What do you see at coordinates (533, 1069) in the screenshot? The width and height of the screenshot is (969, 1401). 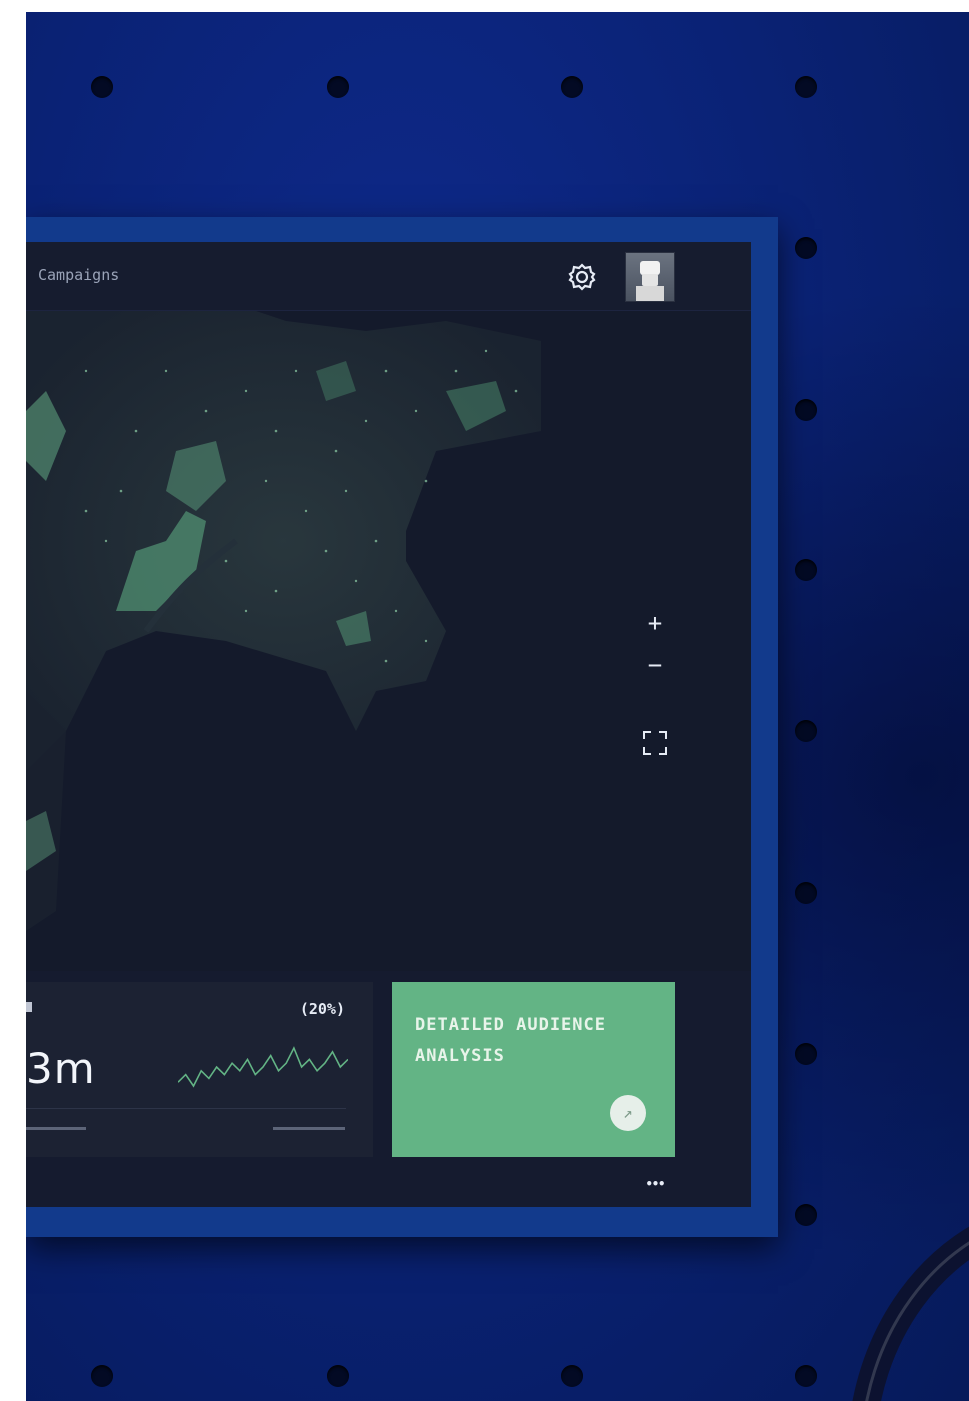 I see `detailed-audience-analysis-card: DETAILED AUDIENCE ANALYSIS ↗` at bounding box center [533, 1069].